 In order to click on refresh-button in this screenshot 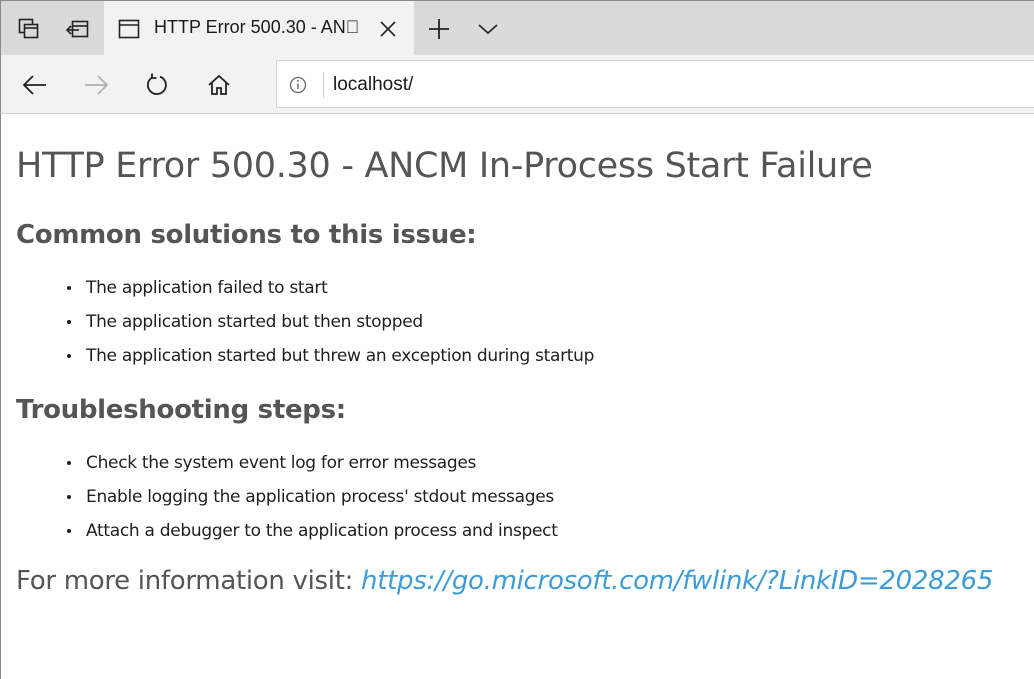, I will do `click(157, 85)`.